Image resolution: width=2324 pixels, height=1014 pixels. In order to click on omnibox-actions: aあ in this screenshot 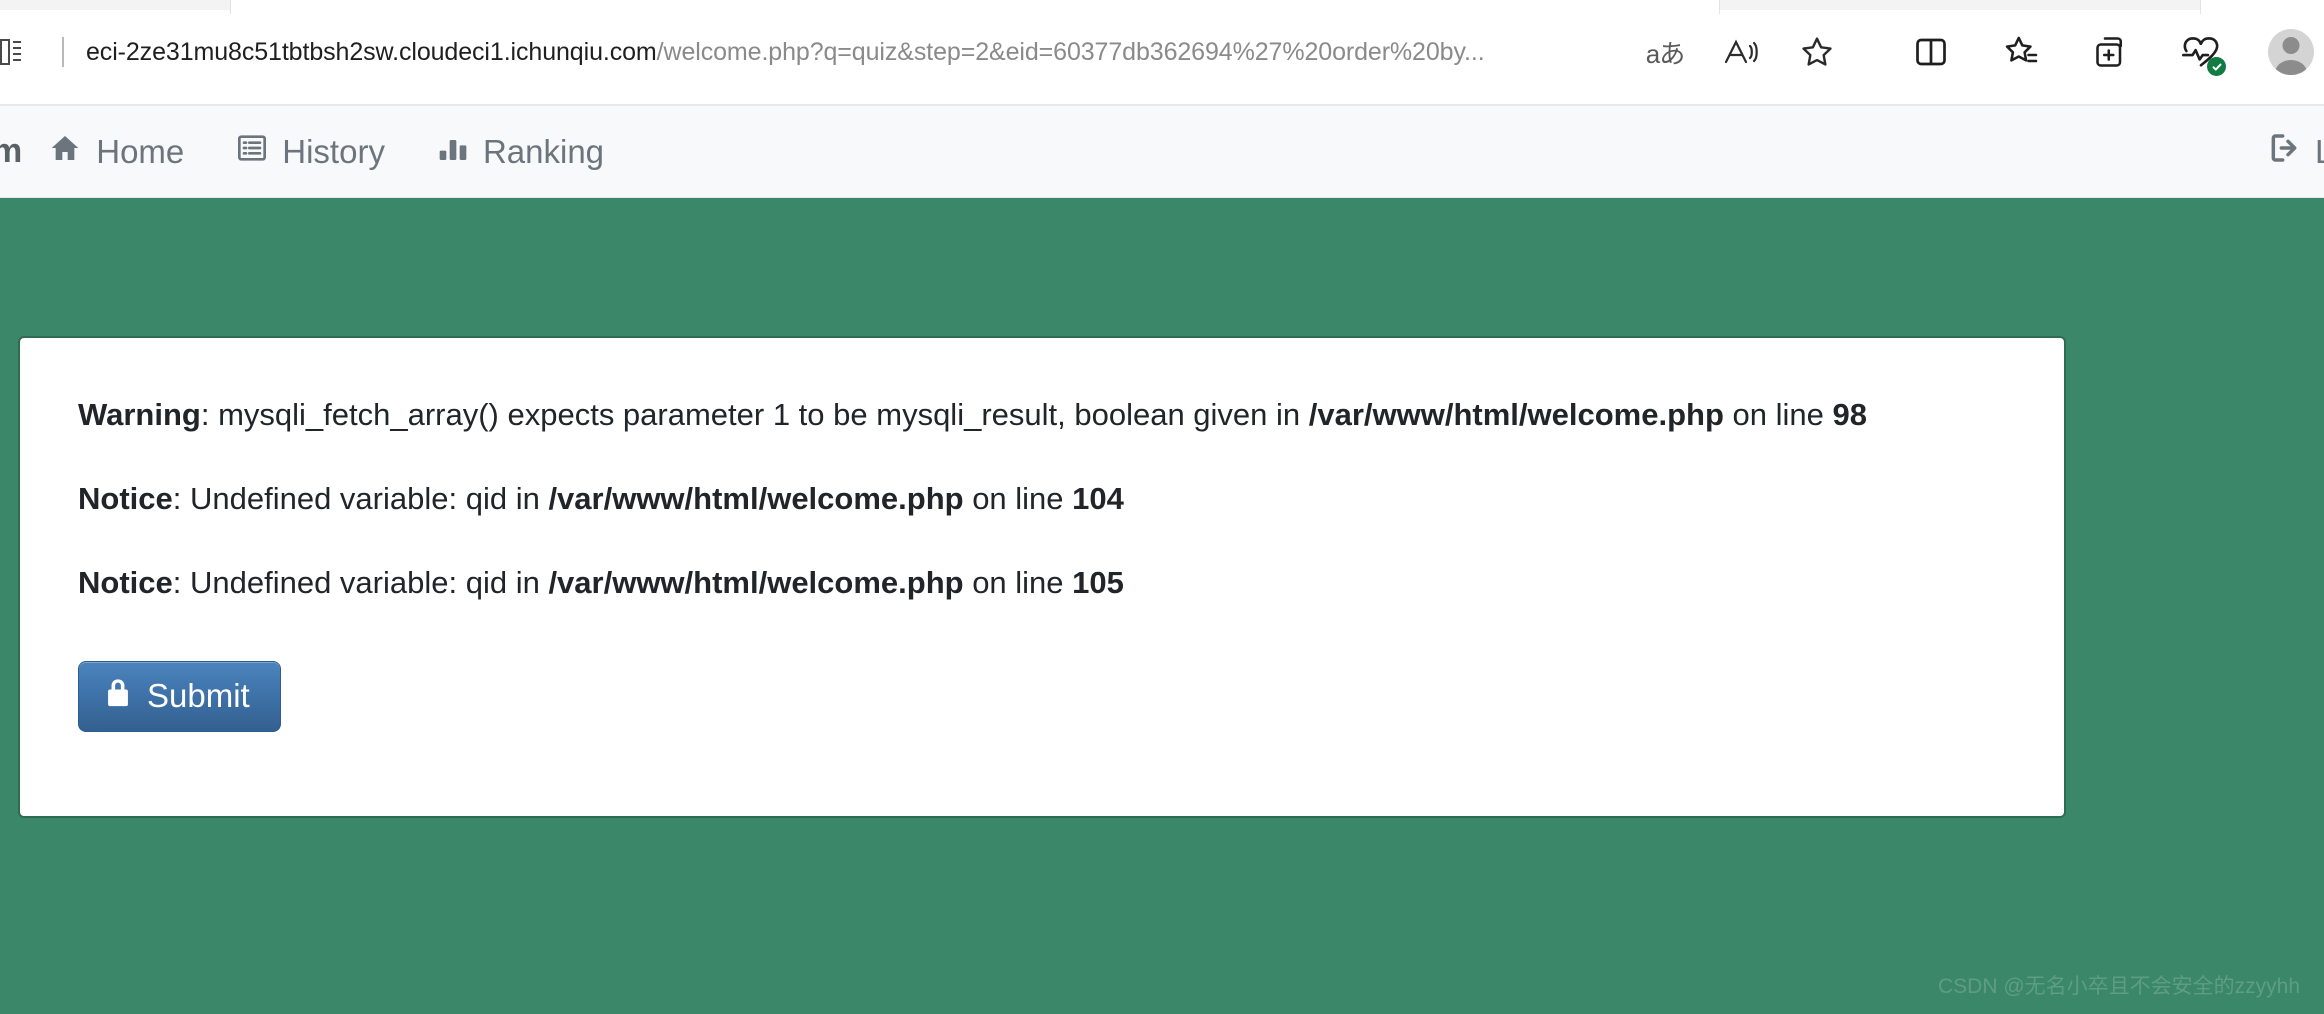, I will do `click(1729, 52)`.